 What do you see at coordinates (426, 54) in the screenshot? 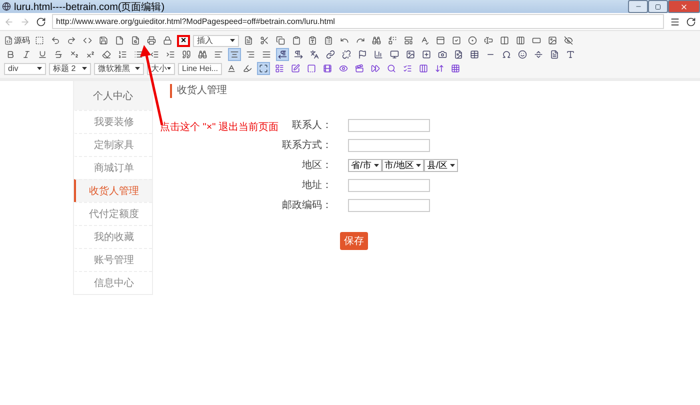
I see `plus-icon` at bounding box center [426, 54].